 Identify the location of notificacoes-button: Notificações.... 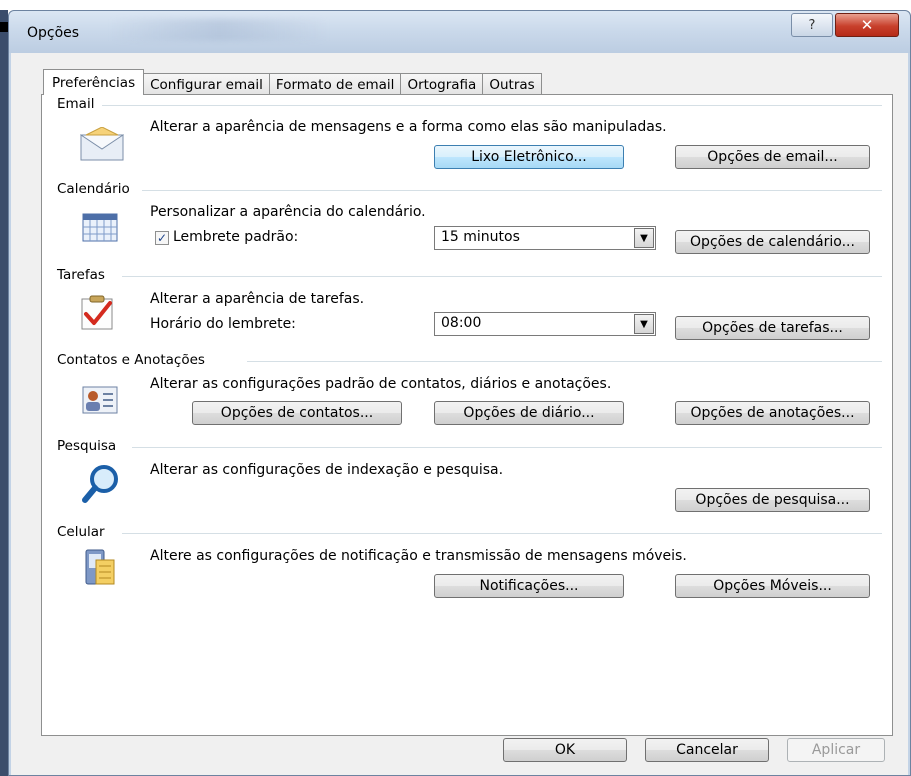
(529, 586).